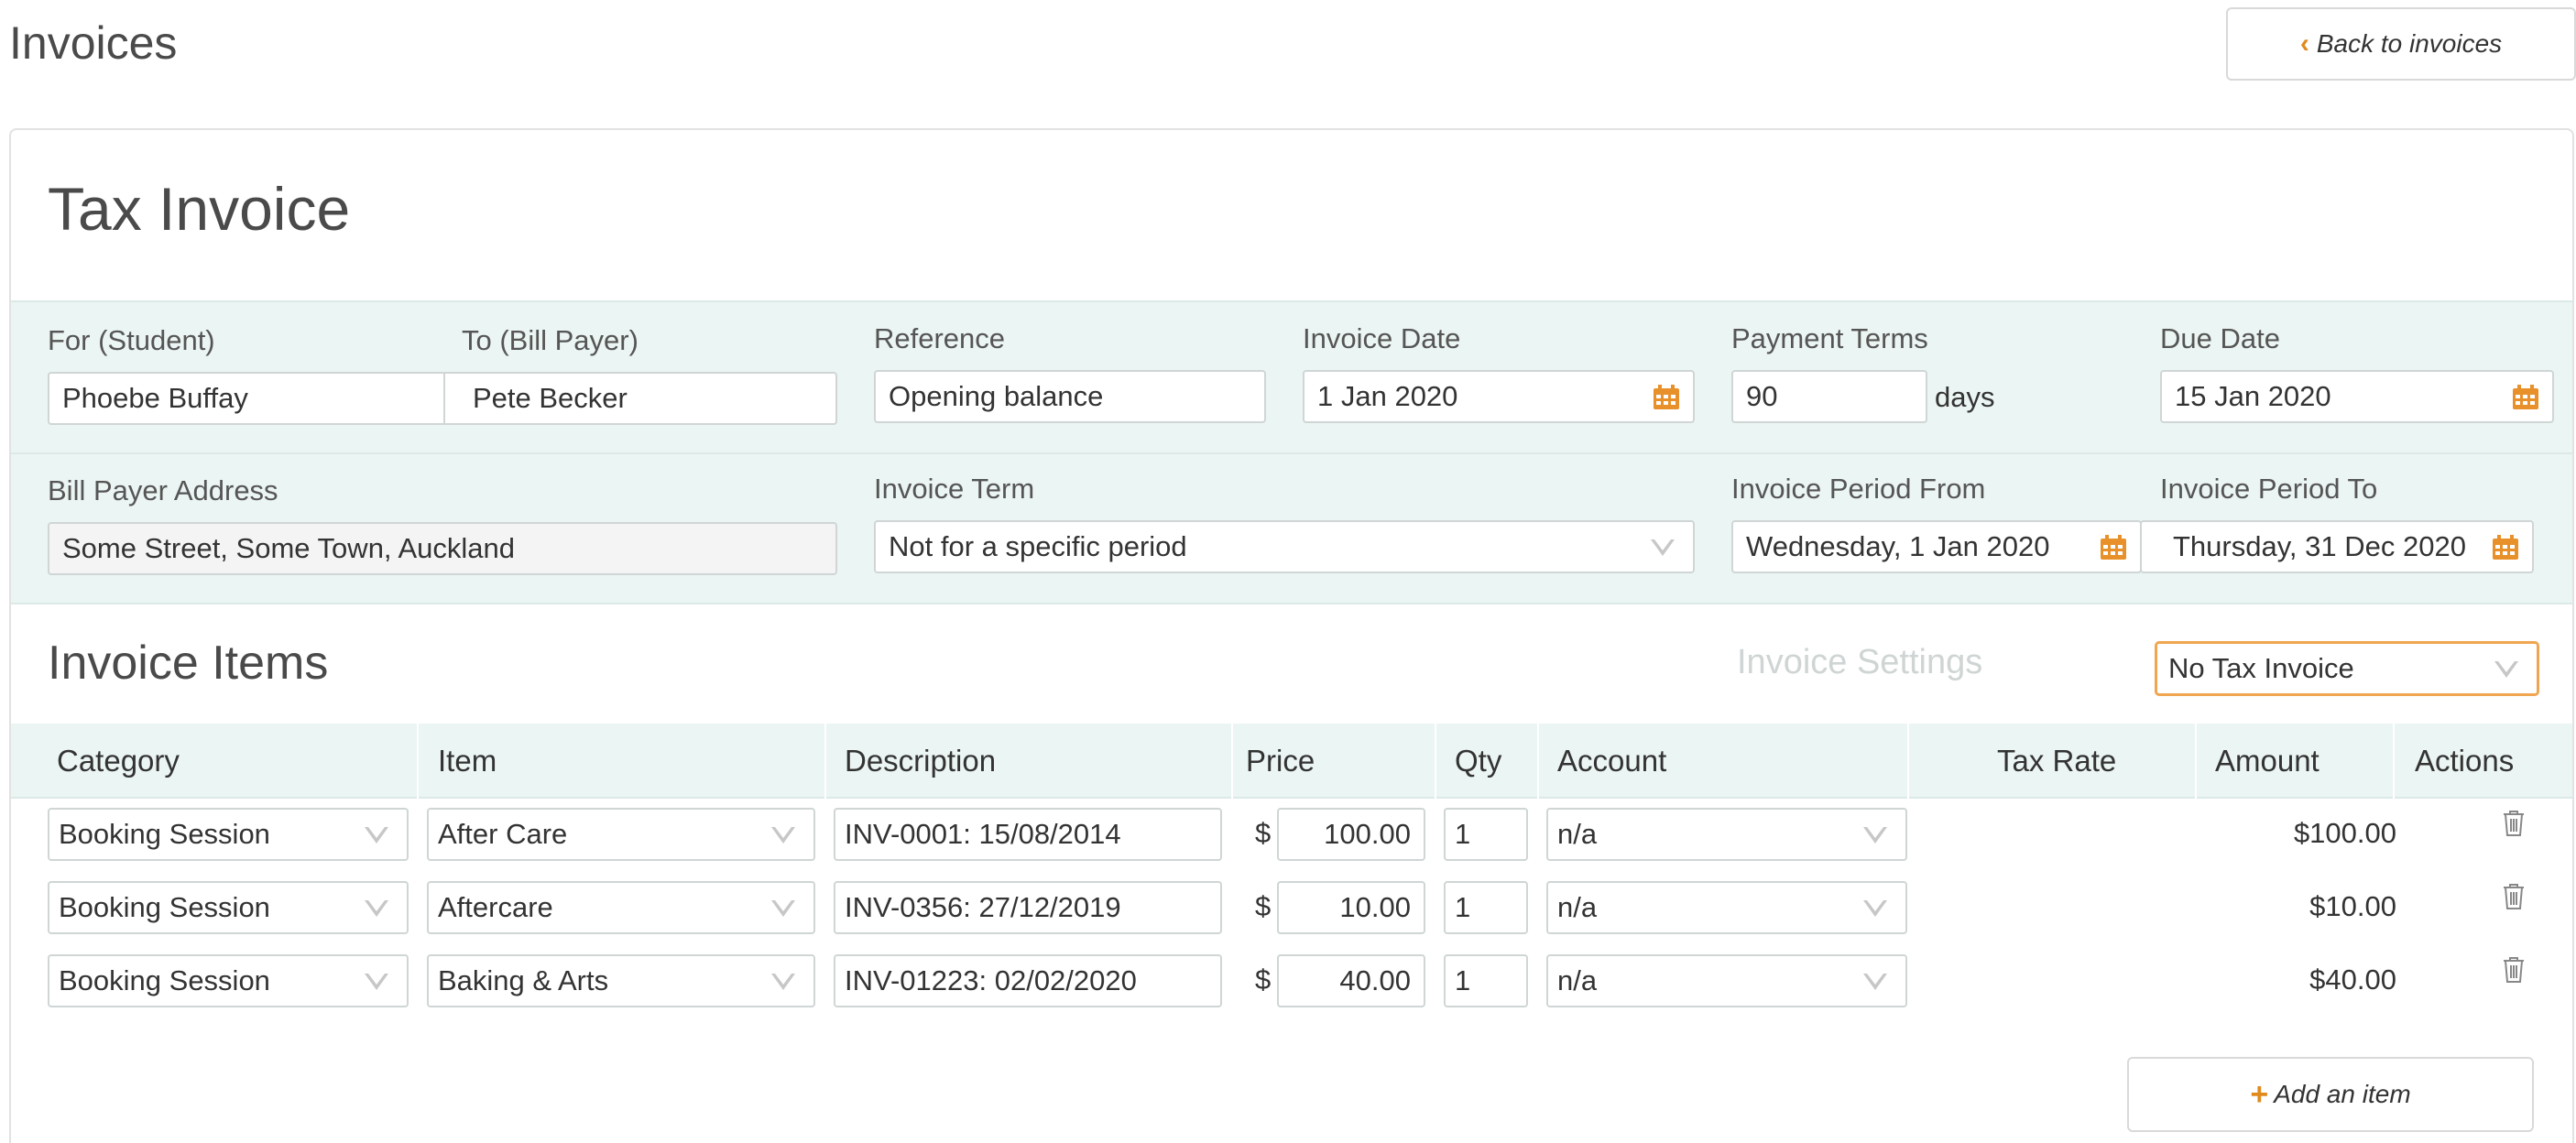 Image resolution: width=2576 pixels, height=1143 pixels. I want to click on column-header-price: Price, so click(1281, 761).